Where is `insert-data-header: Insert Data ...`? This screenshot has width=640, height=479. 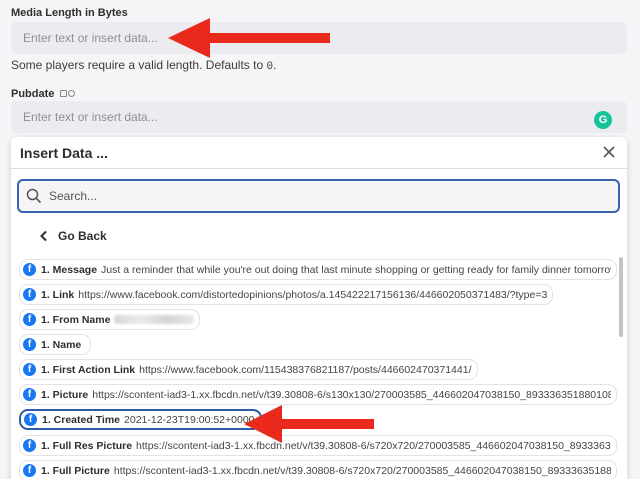 insert-data-header: Insert Data ... is located at coordinates (319, 153).